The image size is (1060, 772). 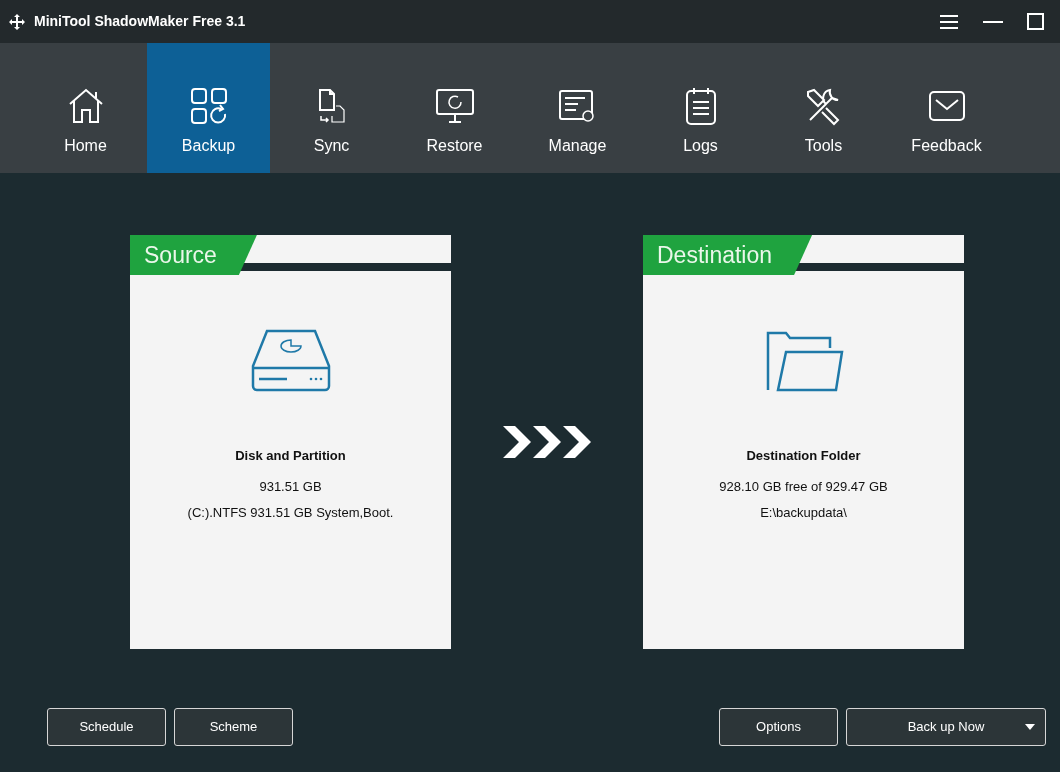 What do you see at coordinates (577, 108) in the screenshot?
I see `nav-tab: Manage` at bounding box center [577, 108].